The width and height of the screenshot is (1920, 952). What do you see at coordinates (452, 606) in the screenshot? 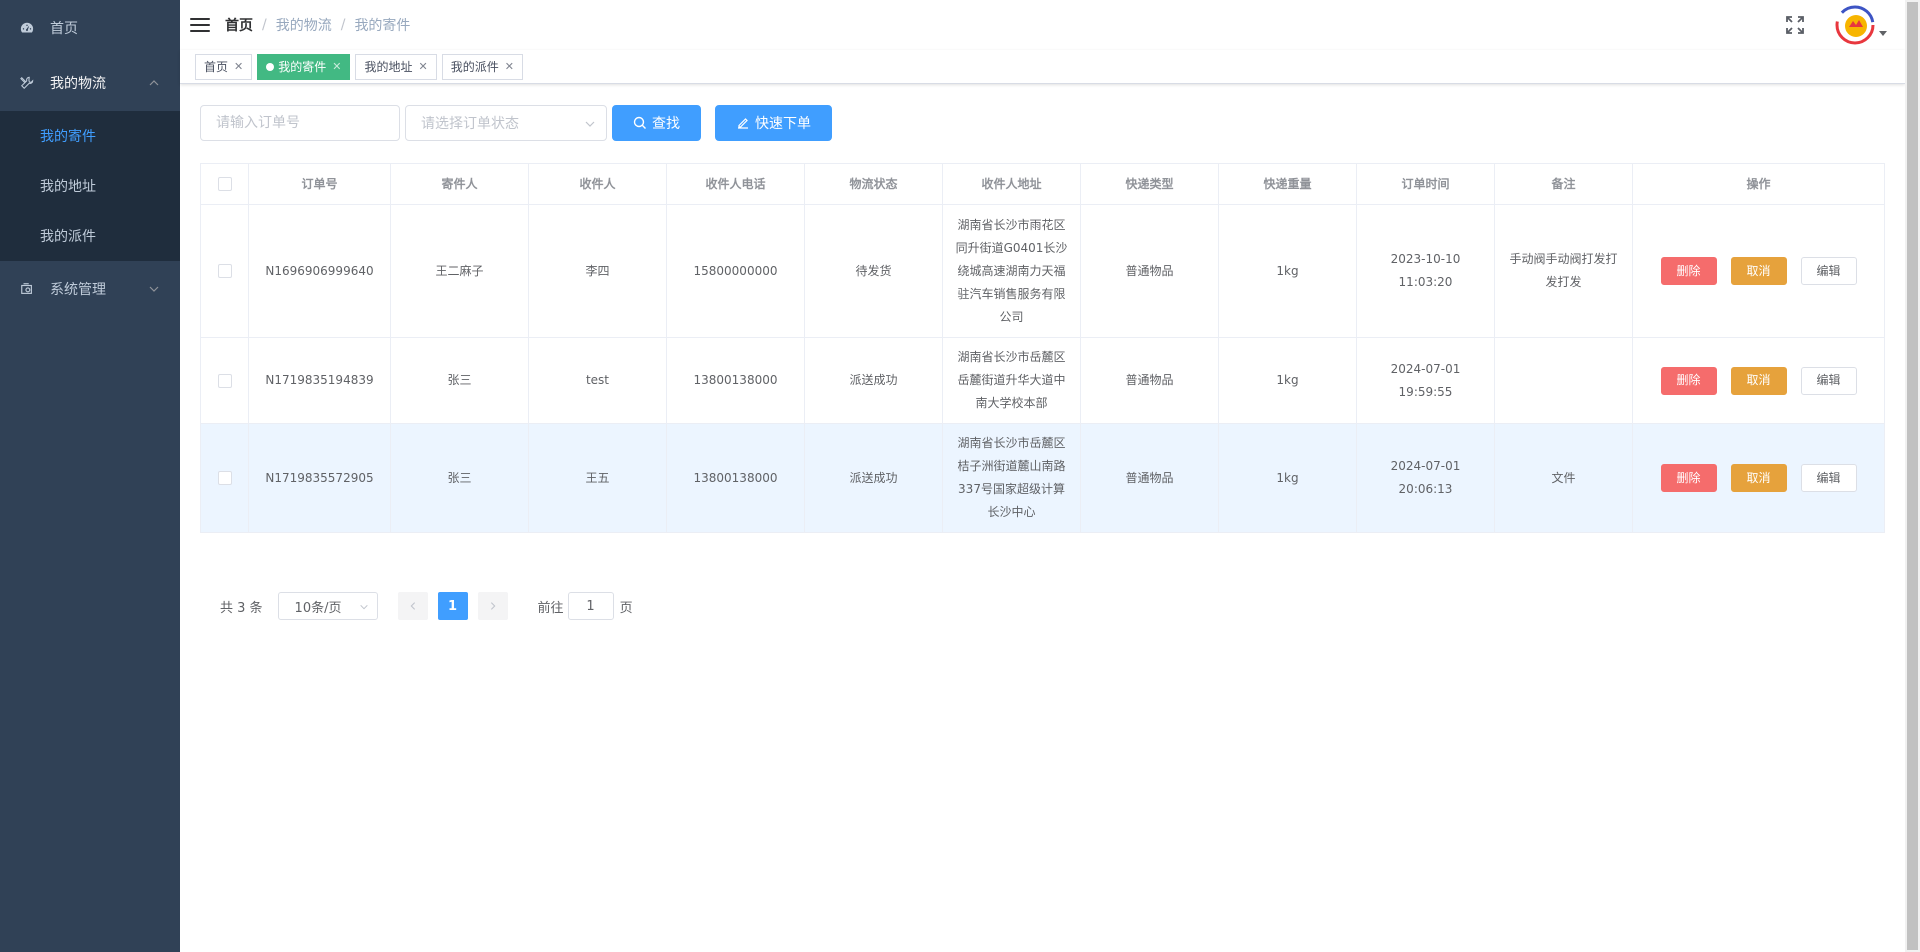
I see `page-number-current: 1` at bounding box center [452, 606].